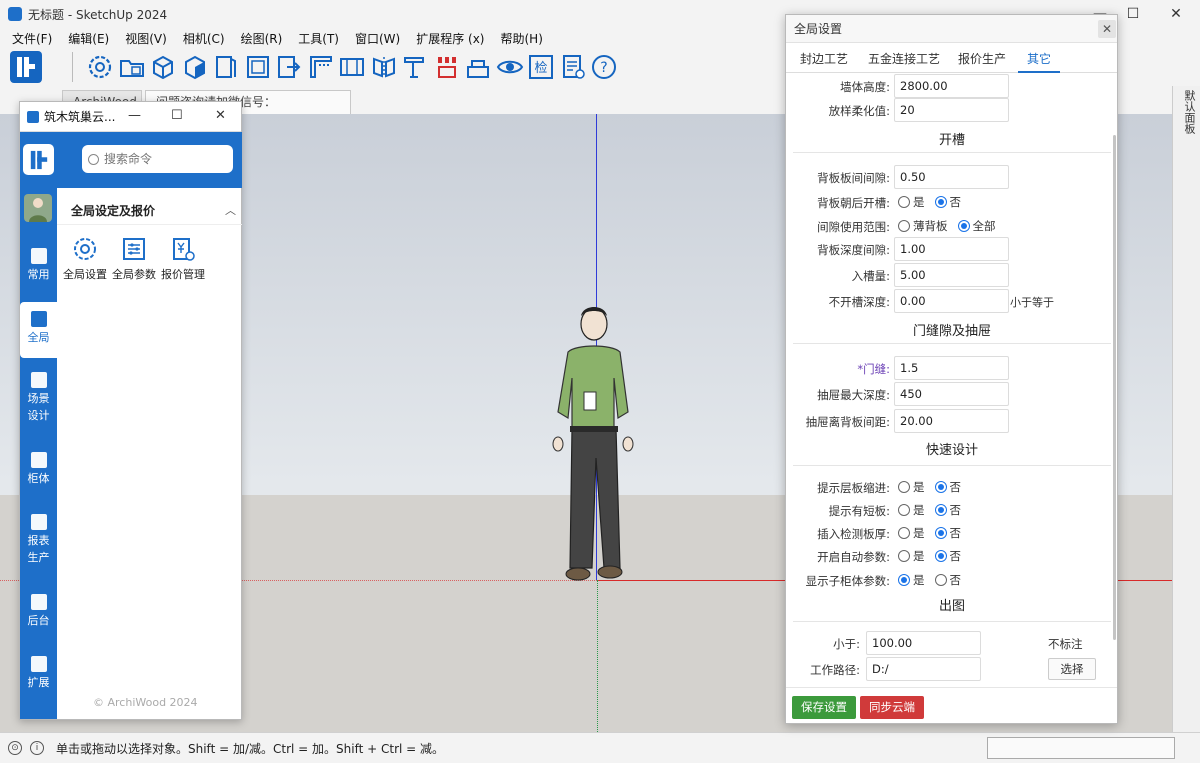 This screenshot has height=763, width=1200. Describe the element at coordinates (26, 67) in the screenshot. I see `archiwood-logo-button` at that location.